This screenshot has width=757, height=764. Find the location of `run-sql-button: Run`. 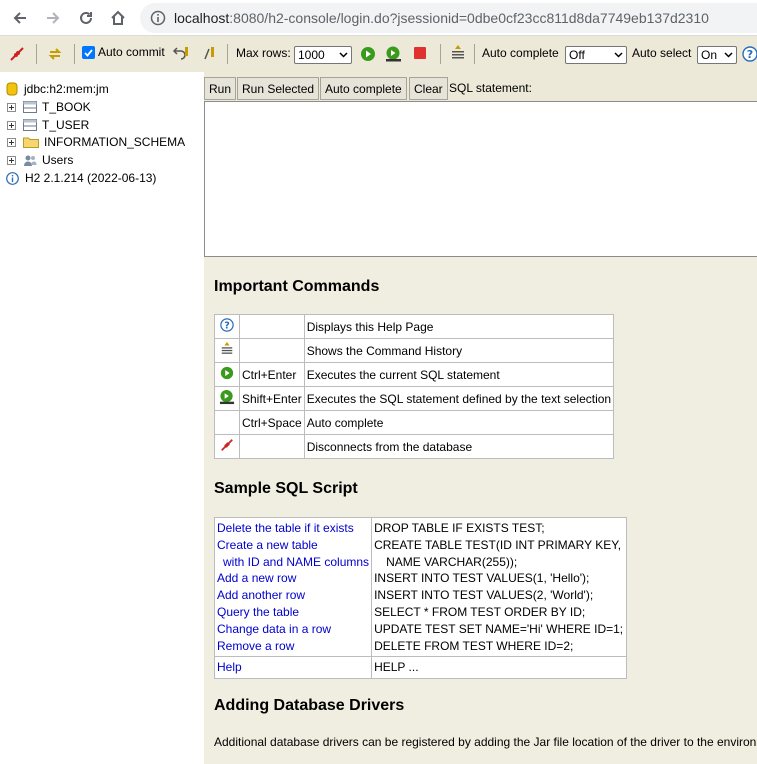

run-sql-button: Run is located at coordinates (220, 88).